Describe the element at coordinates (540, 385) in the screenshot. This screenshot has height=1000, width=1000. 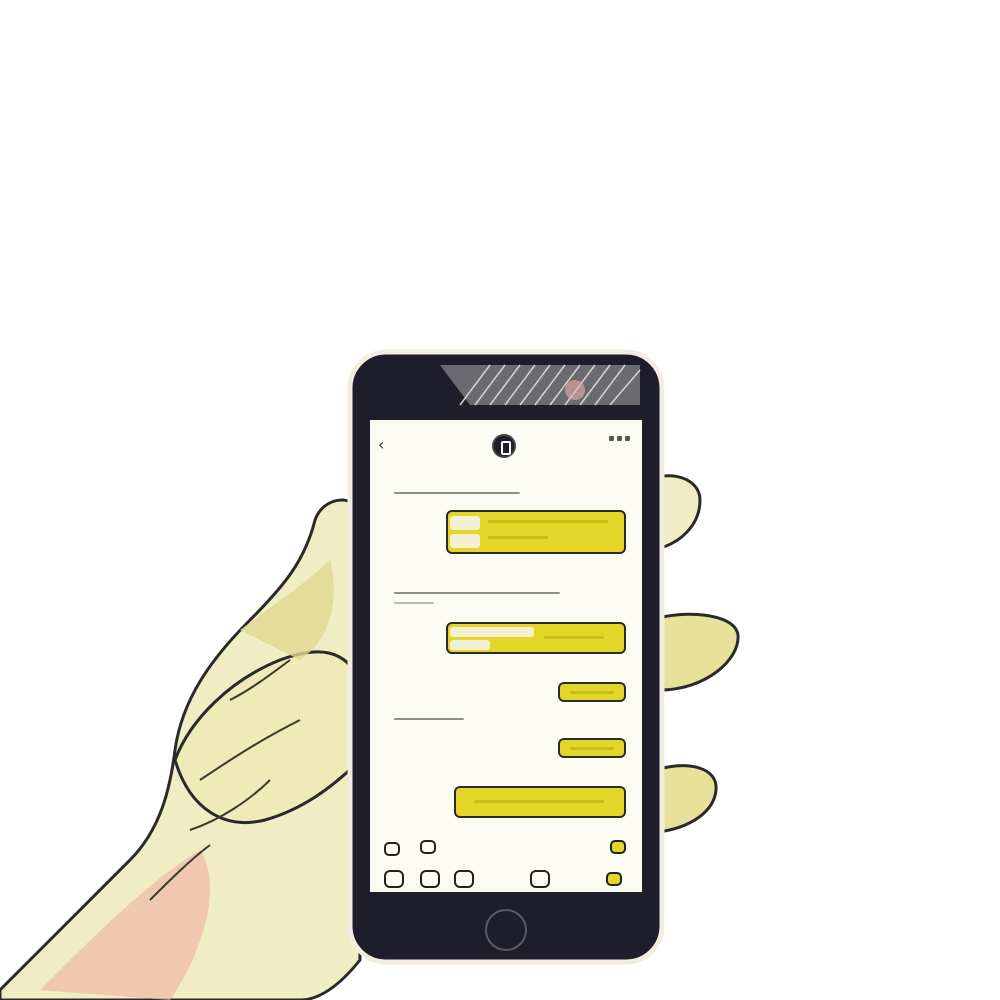
I see `phone-glare` at that location.